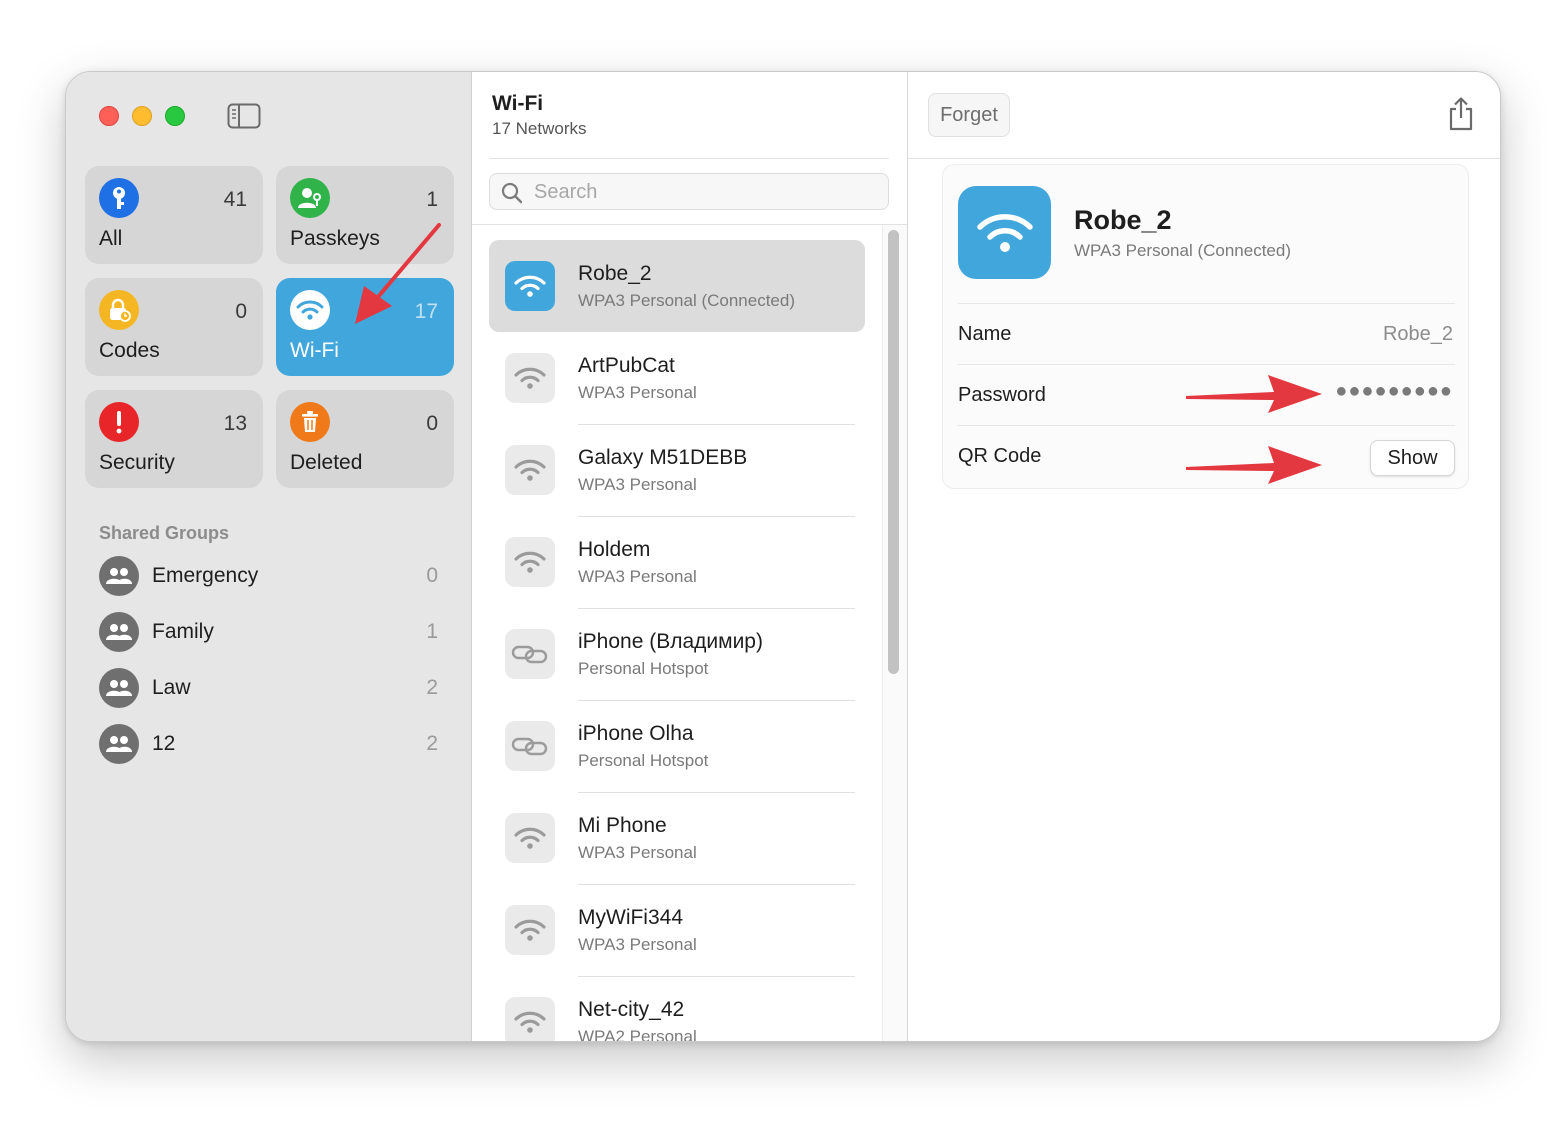 Image resolution: width=1560 pixels, height=1136 pixels. What do you see at coordinates (622, 825) in the screenshot?
I see `network-name: Mi Phone` at bounding box center [622, 825].